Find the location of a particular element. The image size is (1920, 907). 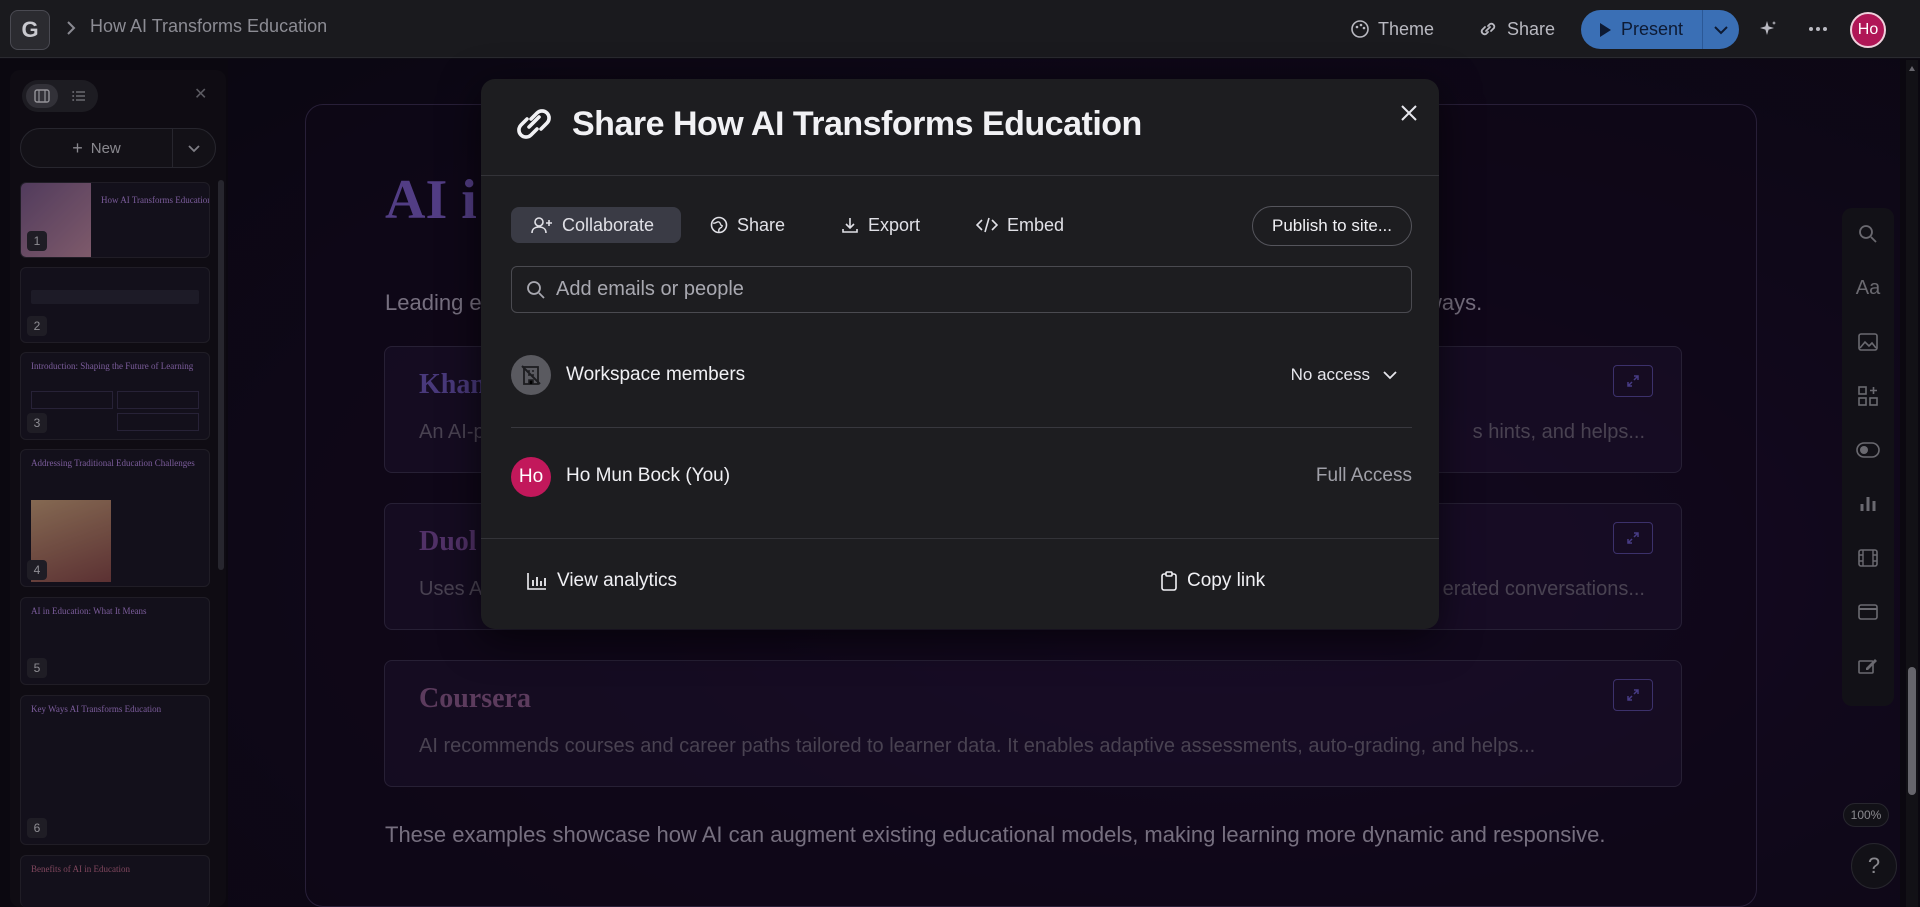

theme-label: Theme is located at coordinates (1406, 28).